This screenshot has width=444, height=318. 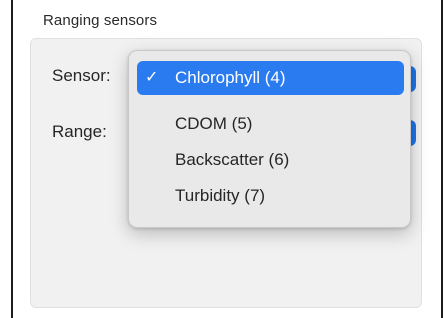 I want to click on group-title: Ranging sensors, so click(x=100, y=20).